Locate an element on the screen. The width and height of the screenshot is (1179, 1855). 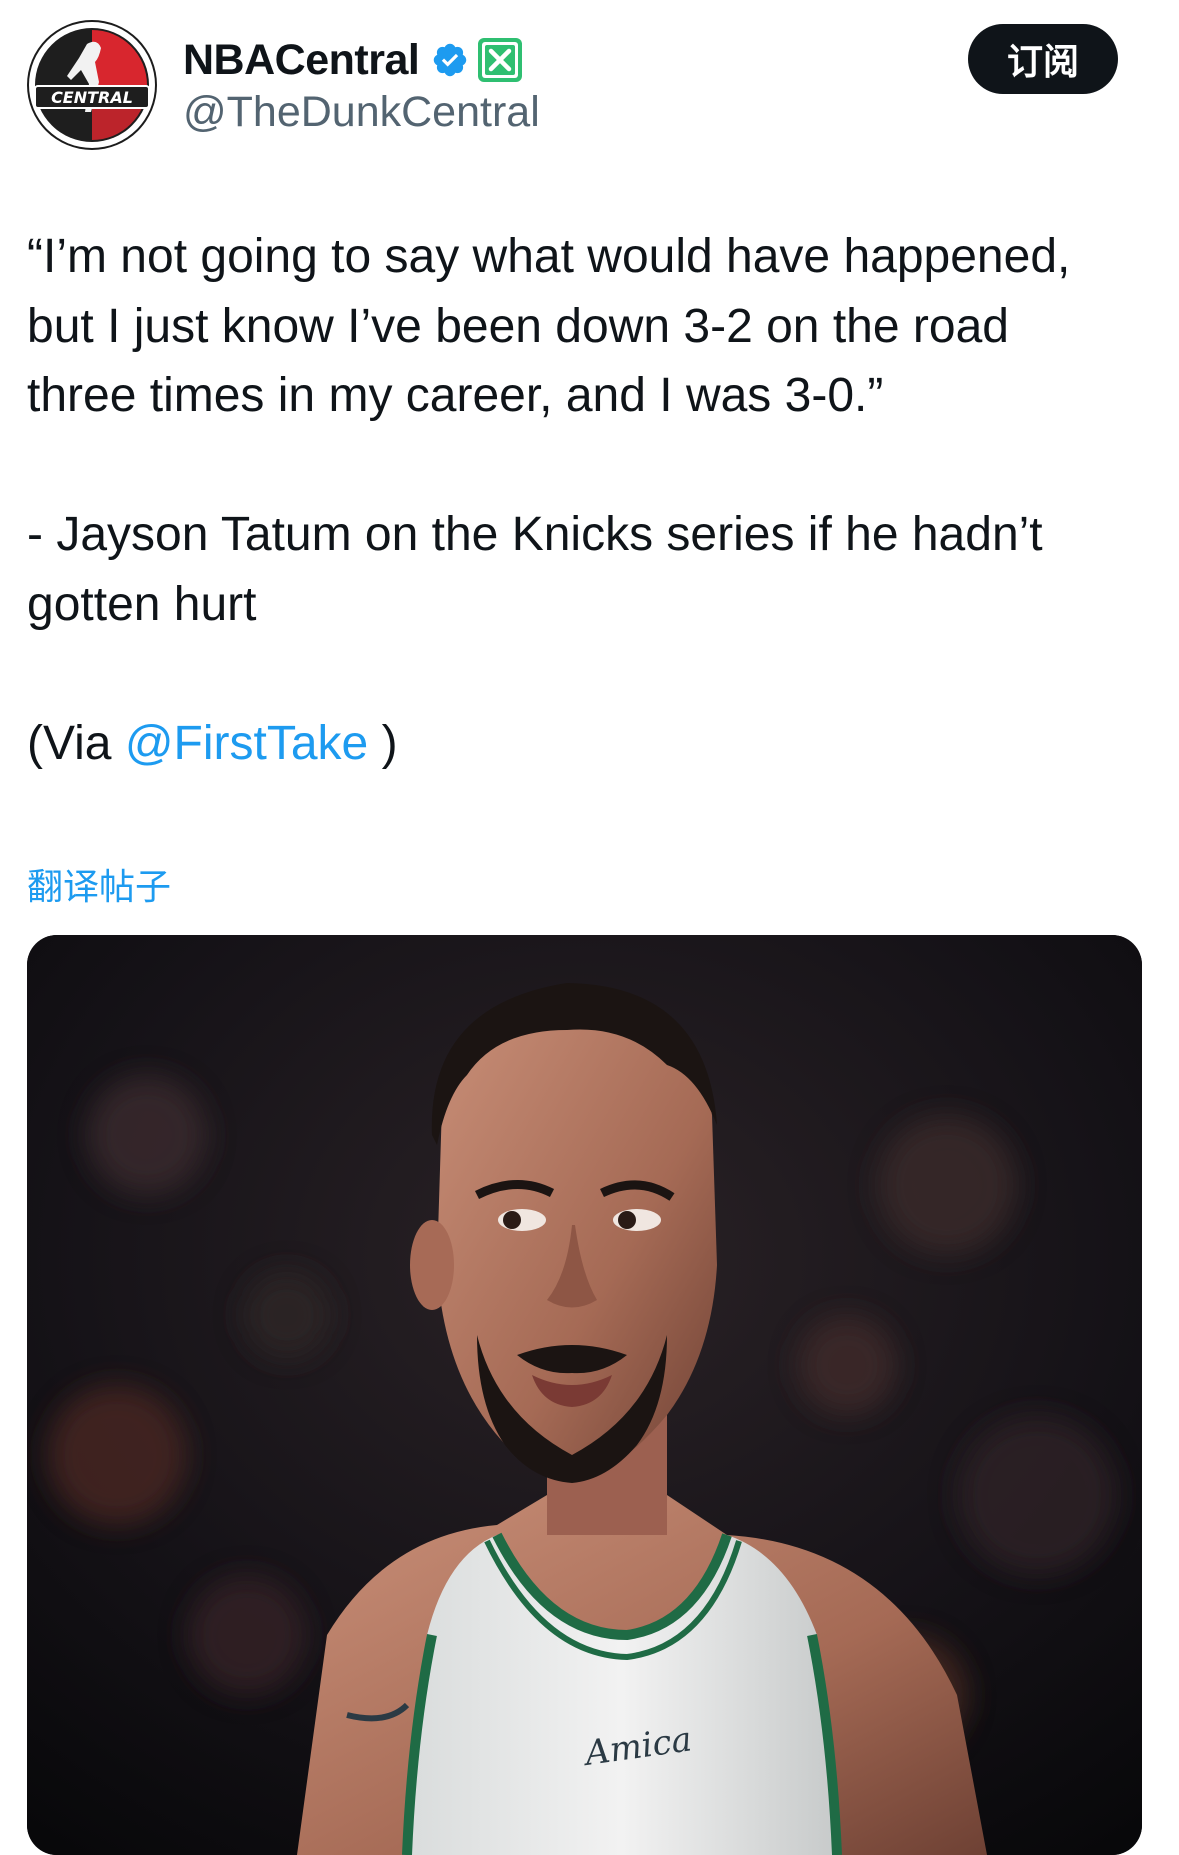
via-line: (Via @FirstTake ) is located at coordinates (592, 744).